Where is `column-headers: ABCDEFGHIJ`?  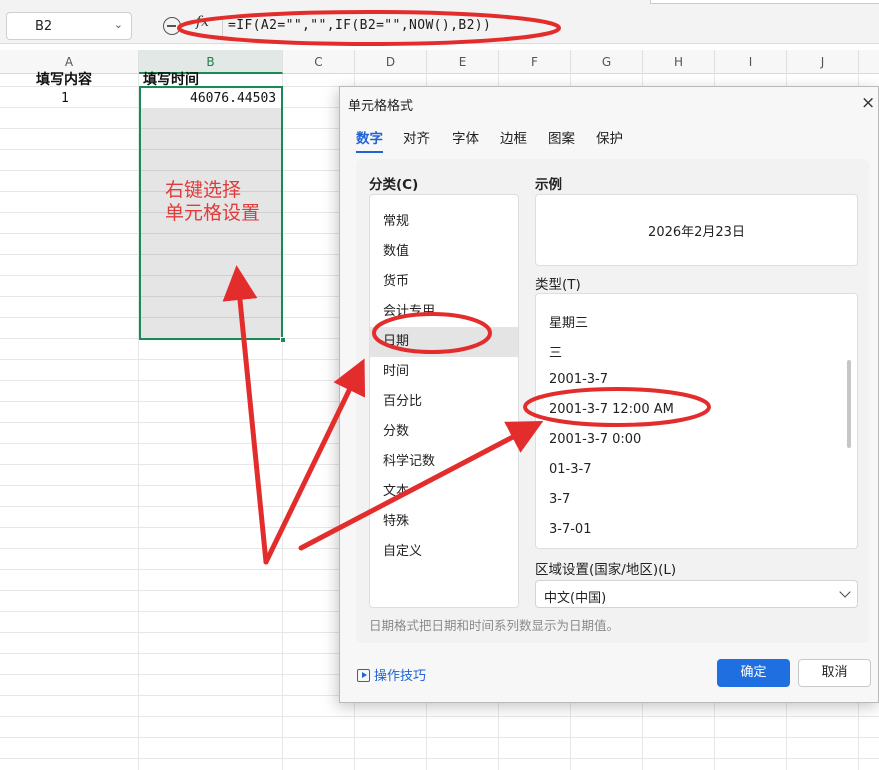
column-headers: ABCDEFGHIJ is located at coordinates (439, 62).